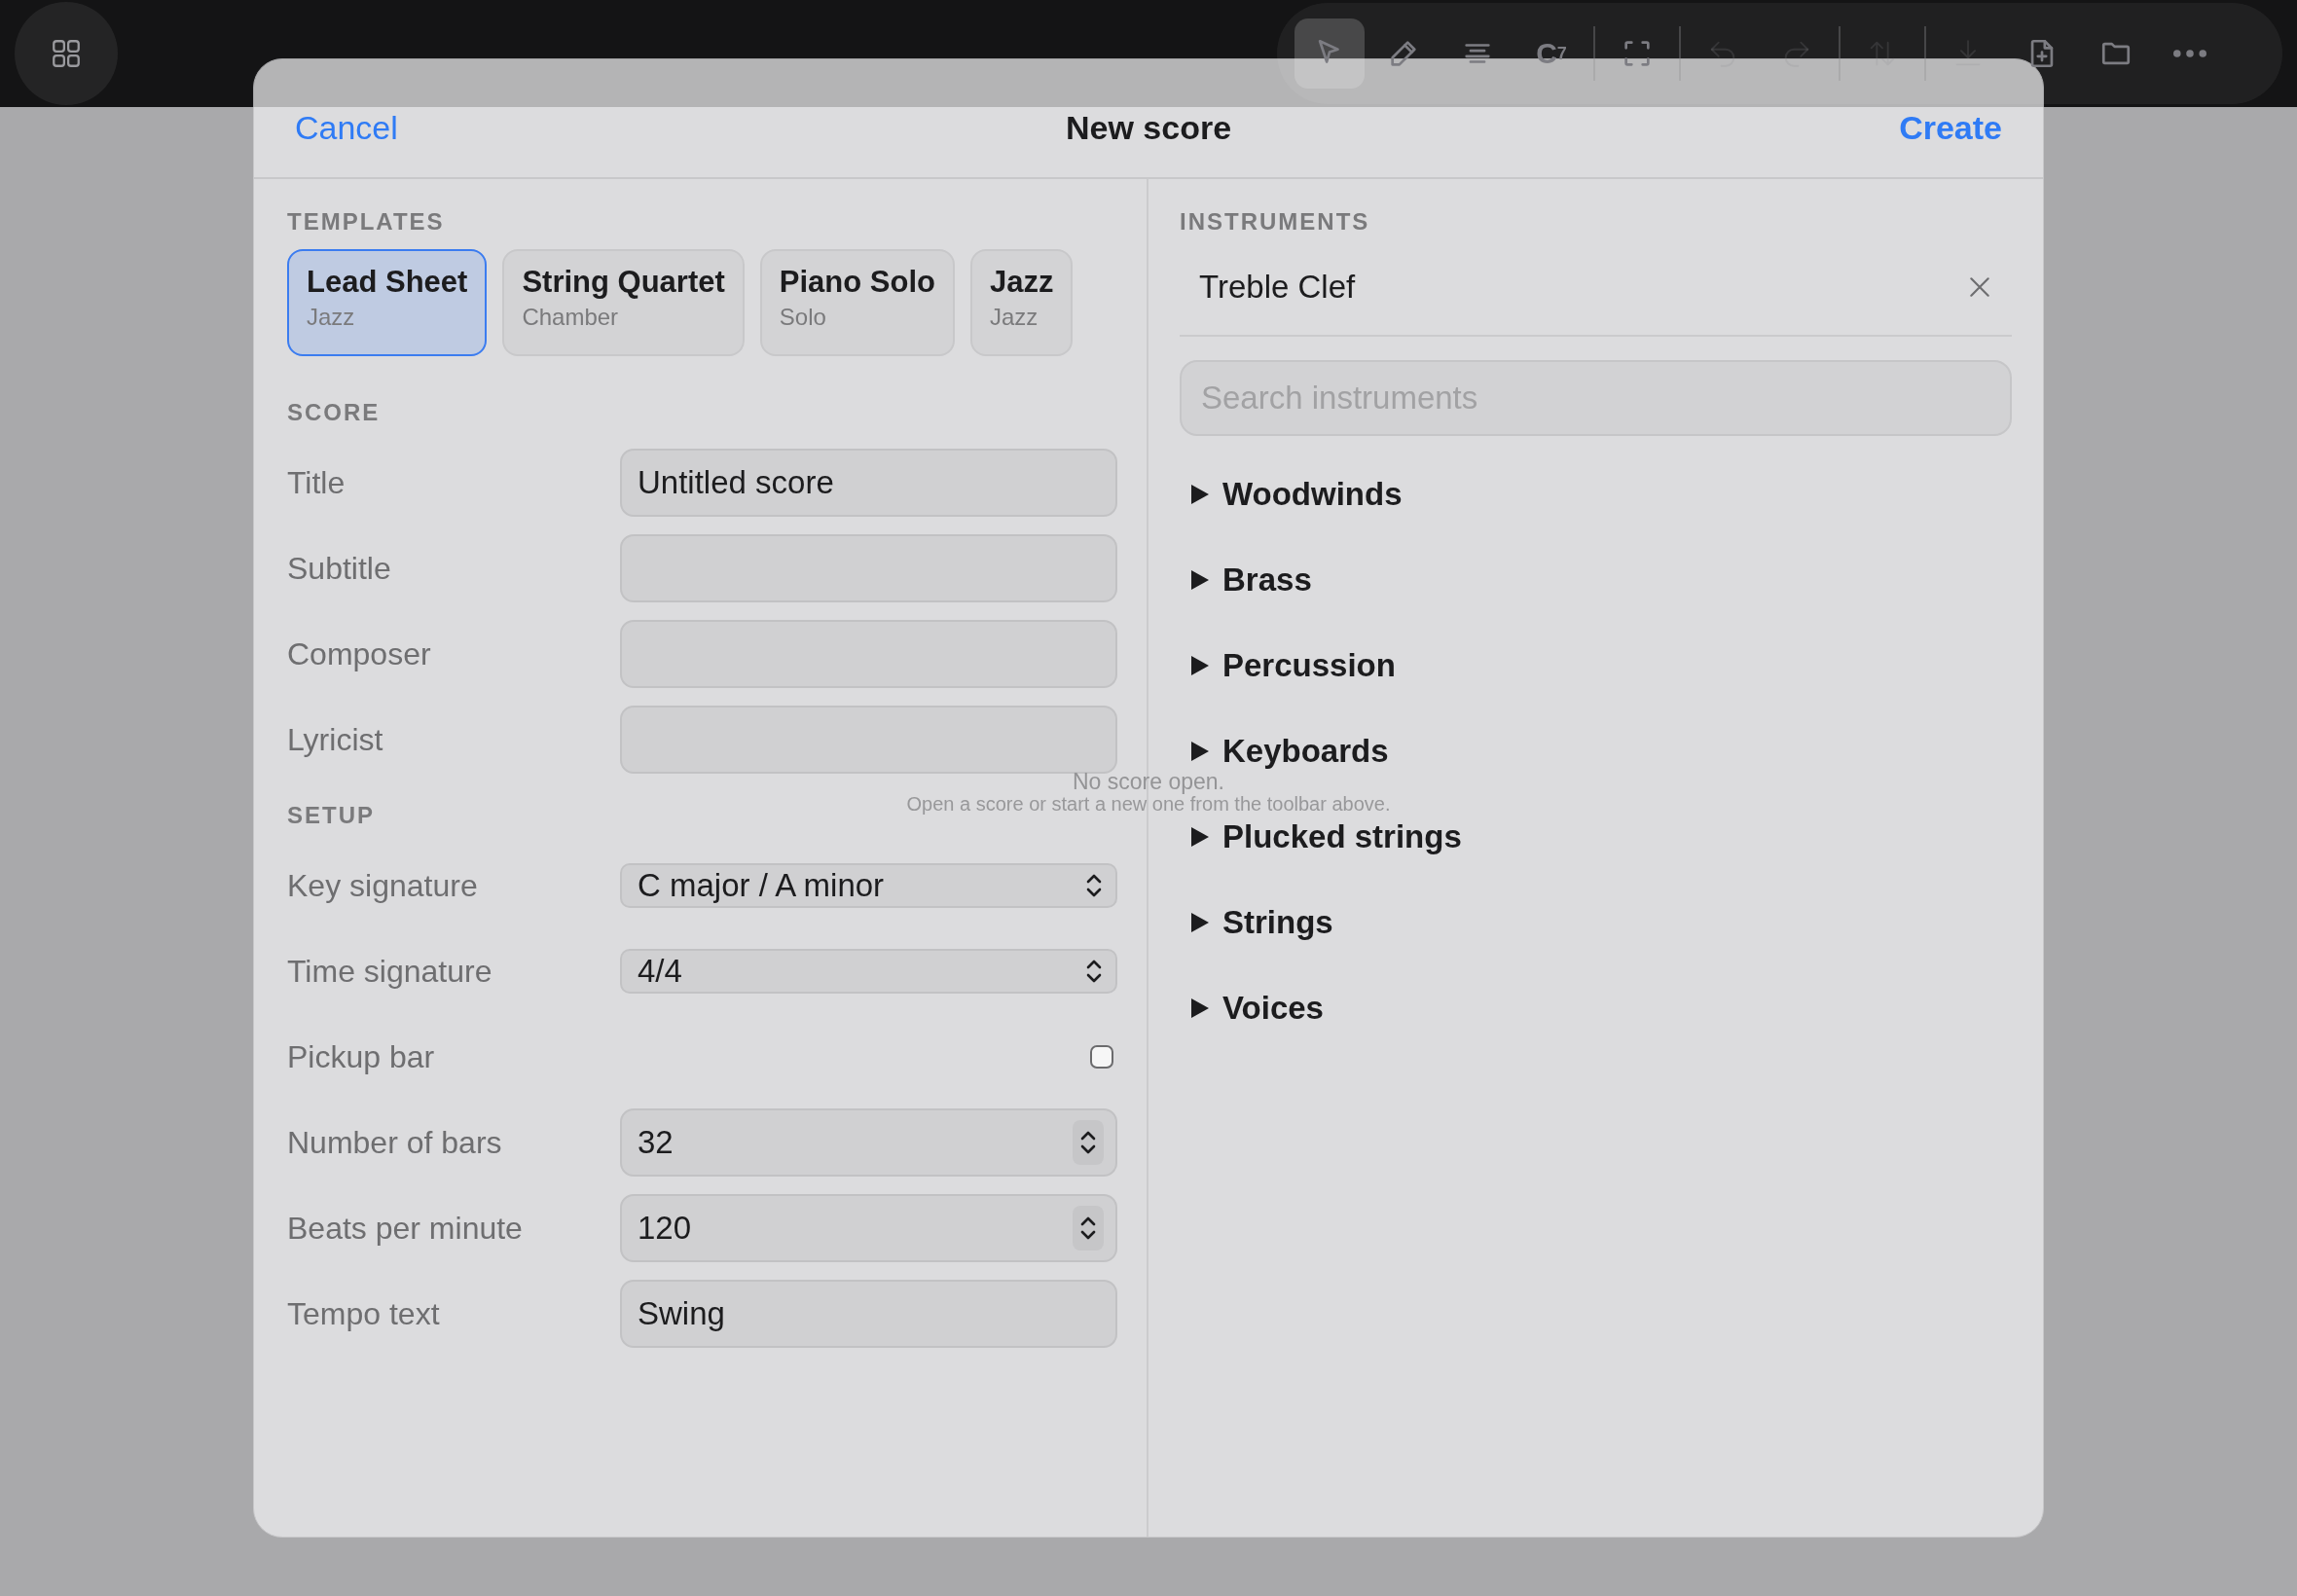 This screenshot has width=2297, height=1596. What do you see at coordinates (868, 1314) in the screenshot?
I see `text-field: Swing` at bounding box center [868, 1314].